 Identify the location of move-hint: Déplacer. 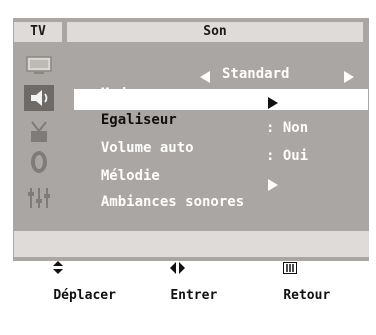
(69, 283).